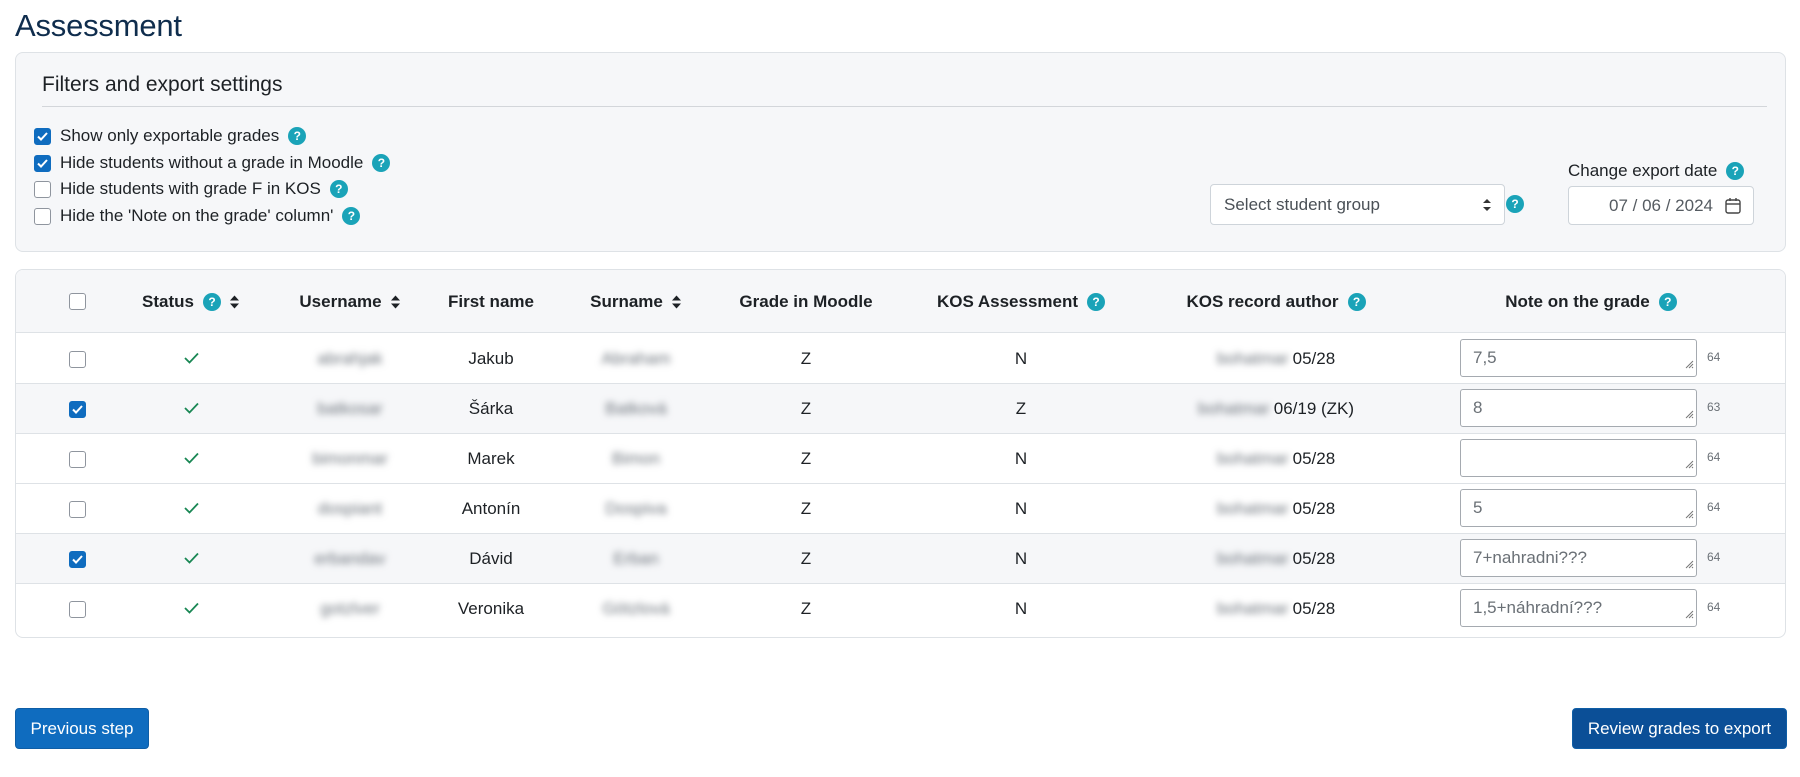  What do you see at coordinates (491, 508) in the screenshot?
I see `first-name-cell: Antonín` at bounding box center [491, 508].